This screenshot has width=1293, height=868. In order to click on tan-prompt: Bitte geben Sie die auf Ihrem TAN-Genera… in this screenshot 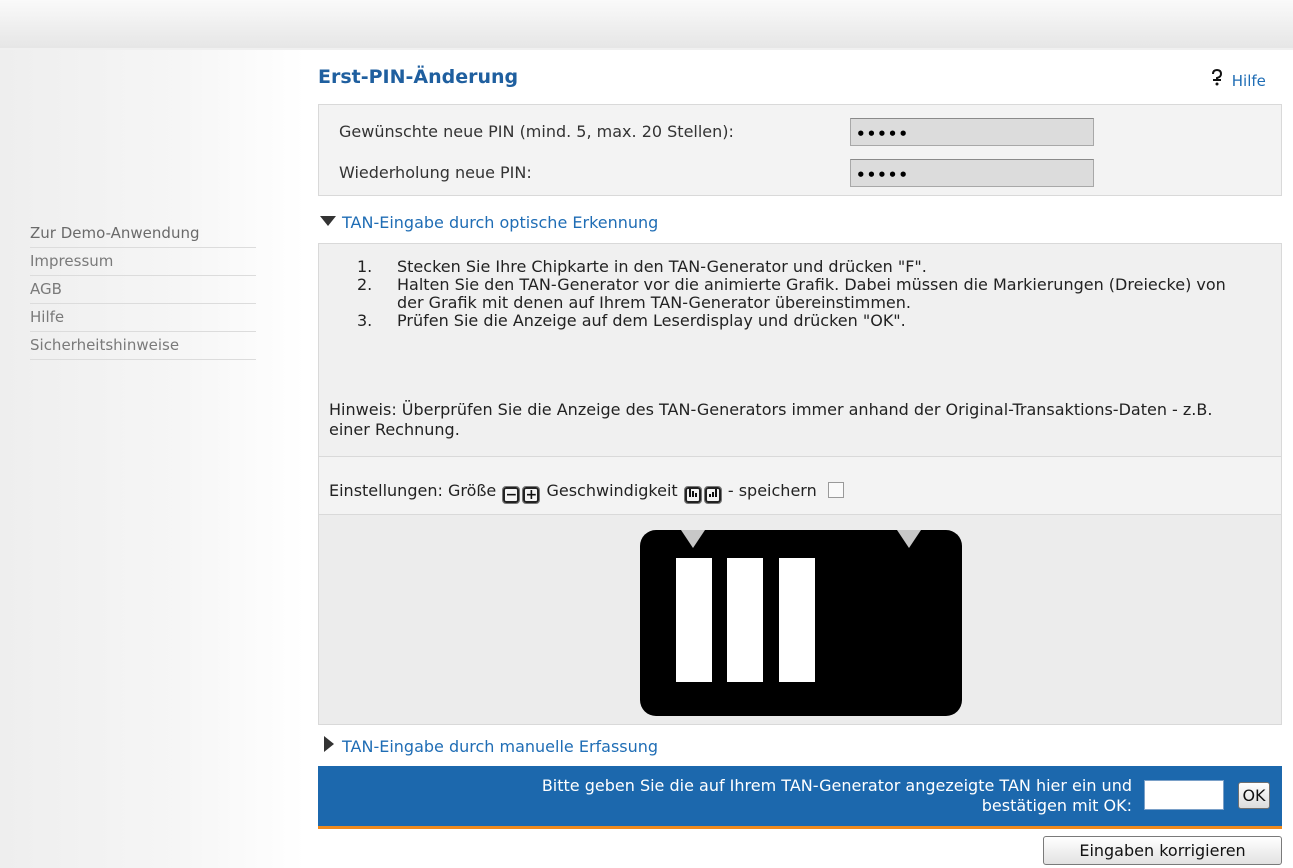, I will do `click(836, 795)`.